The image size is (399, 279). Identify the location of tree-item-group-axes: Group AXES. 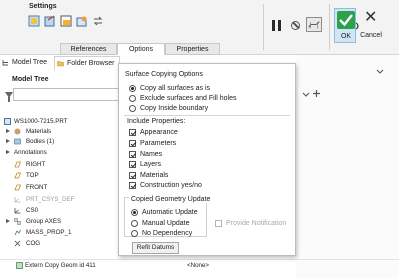
(33, 221).